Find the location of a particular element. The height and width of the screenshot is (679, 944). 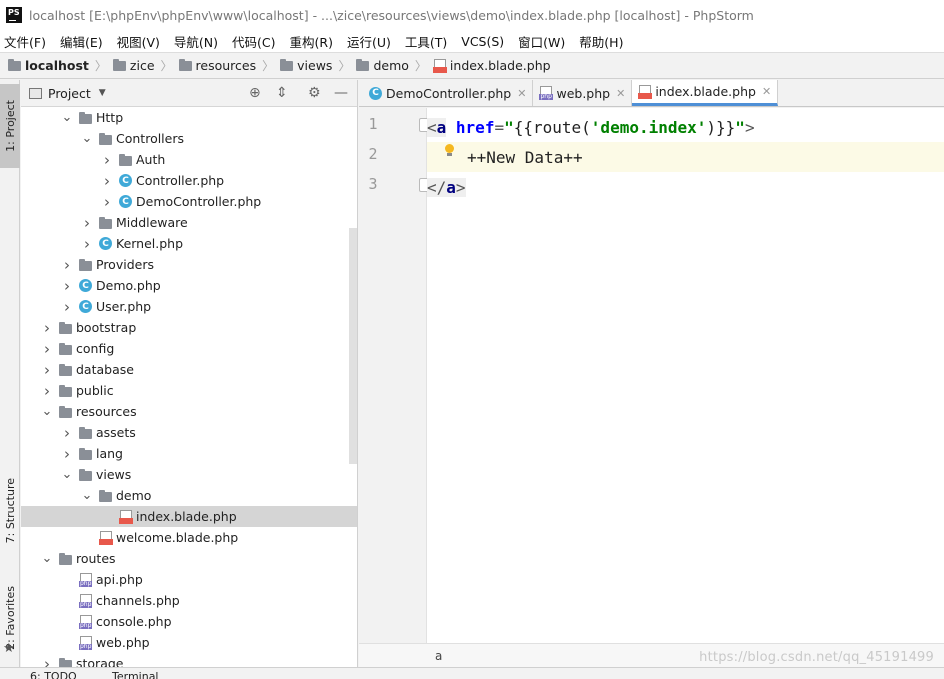

tree-row: console.php is located at coordinates (189, 621).